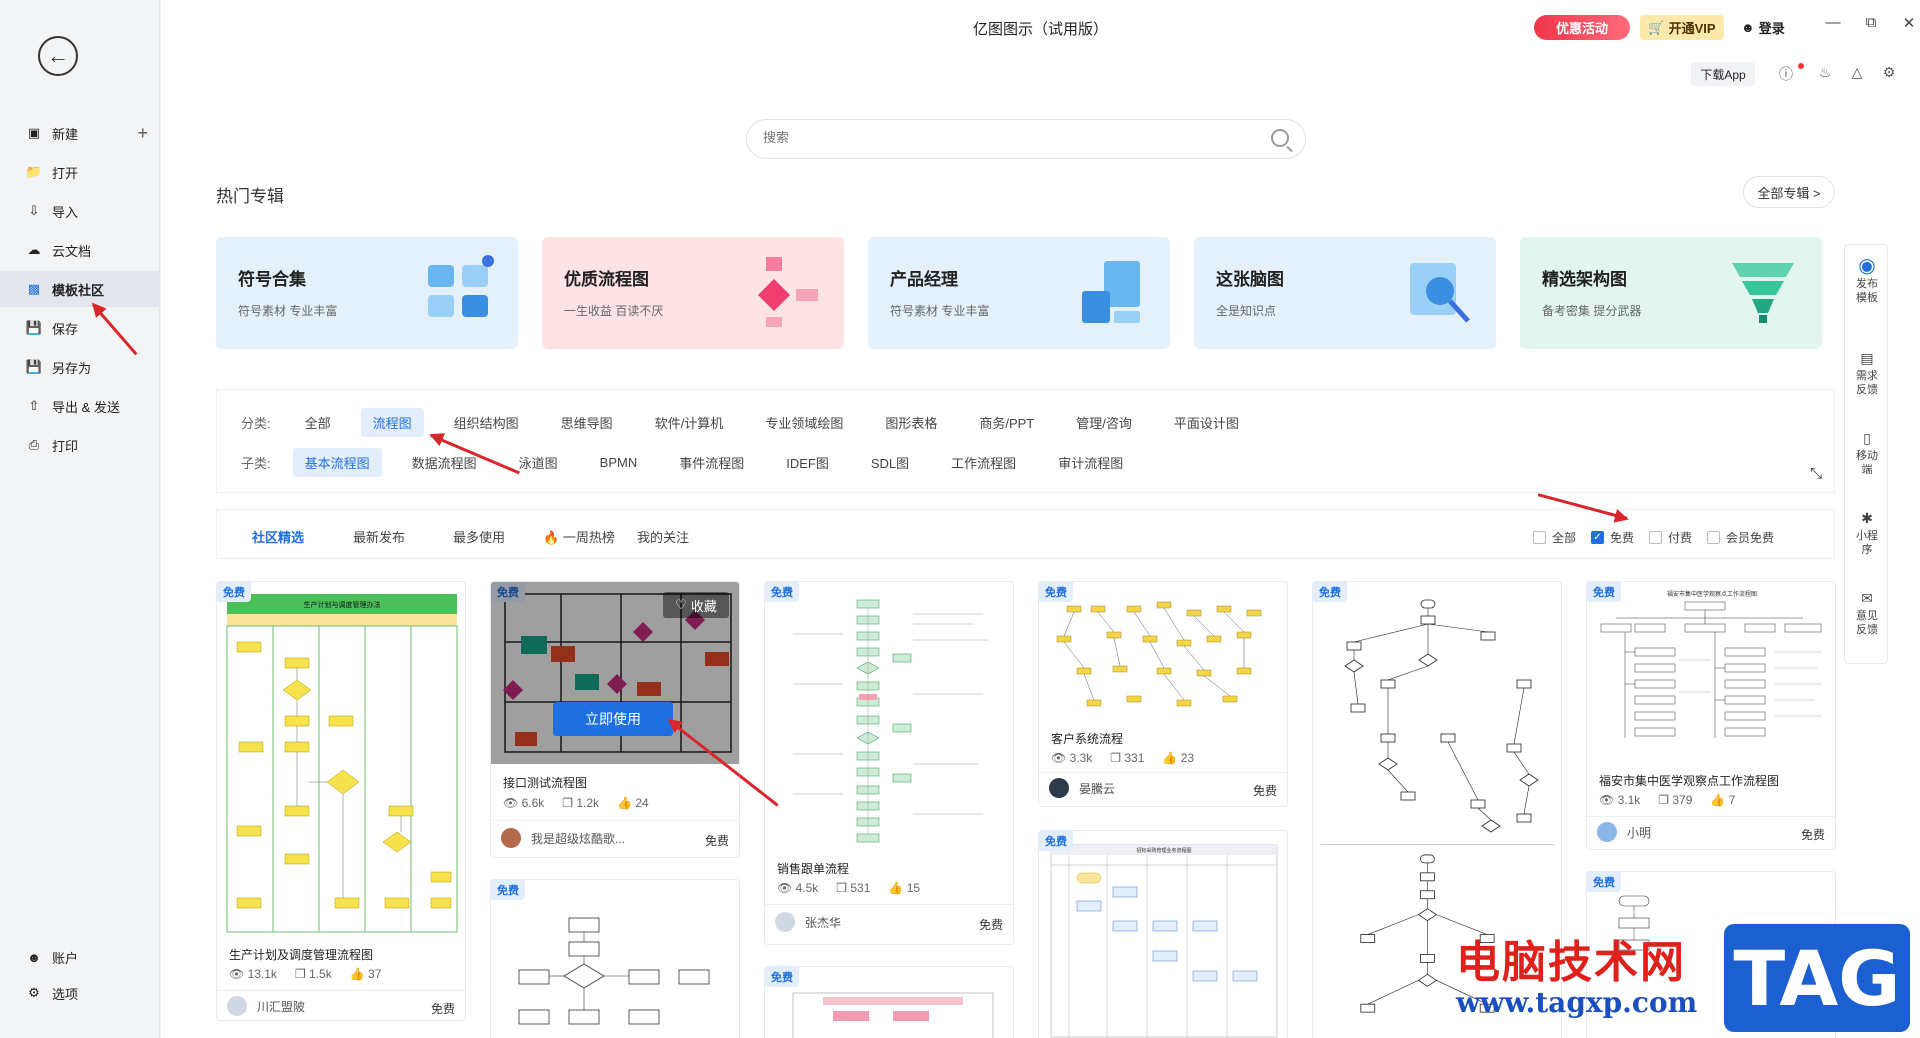  What do you see at coordinates (1345, 293) in the screenshot?
I see `hot-card-mindmap: 这张脑图 全是知识点` at bounding box center [1345, 293].